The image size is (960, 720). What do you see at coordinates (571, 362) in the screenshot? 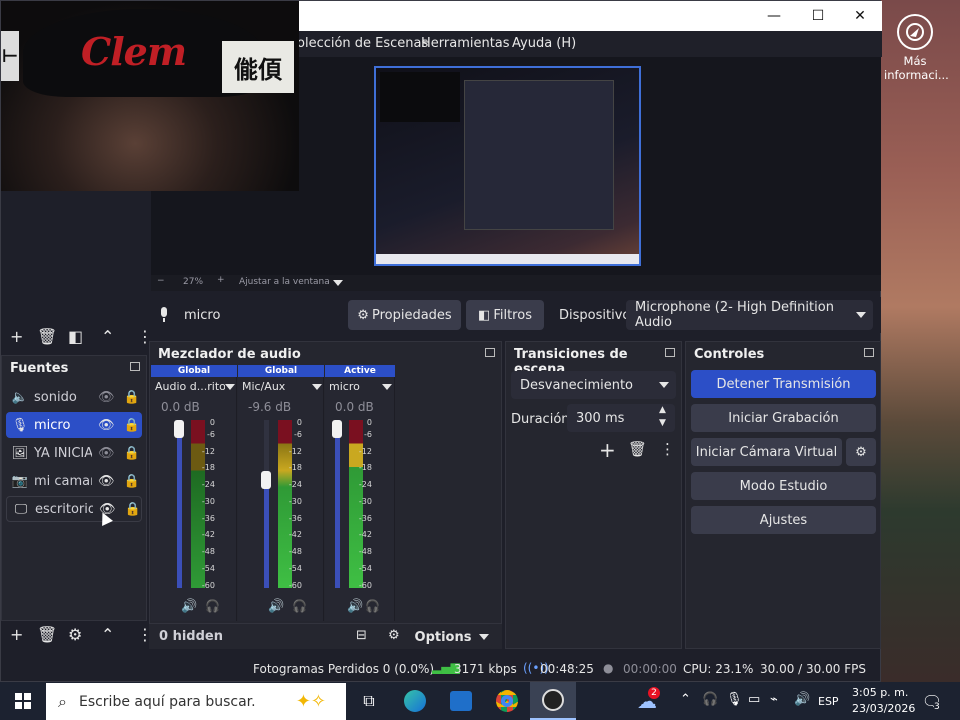
I see `transitions-title: Transiciones de escena` at bounding box center [571, 362].